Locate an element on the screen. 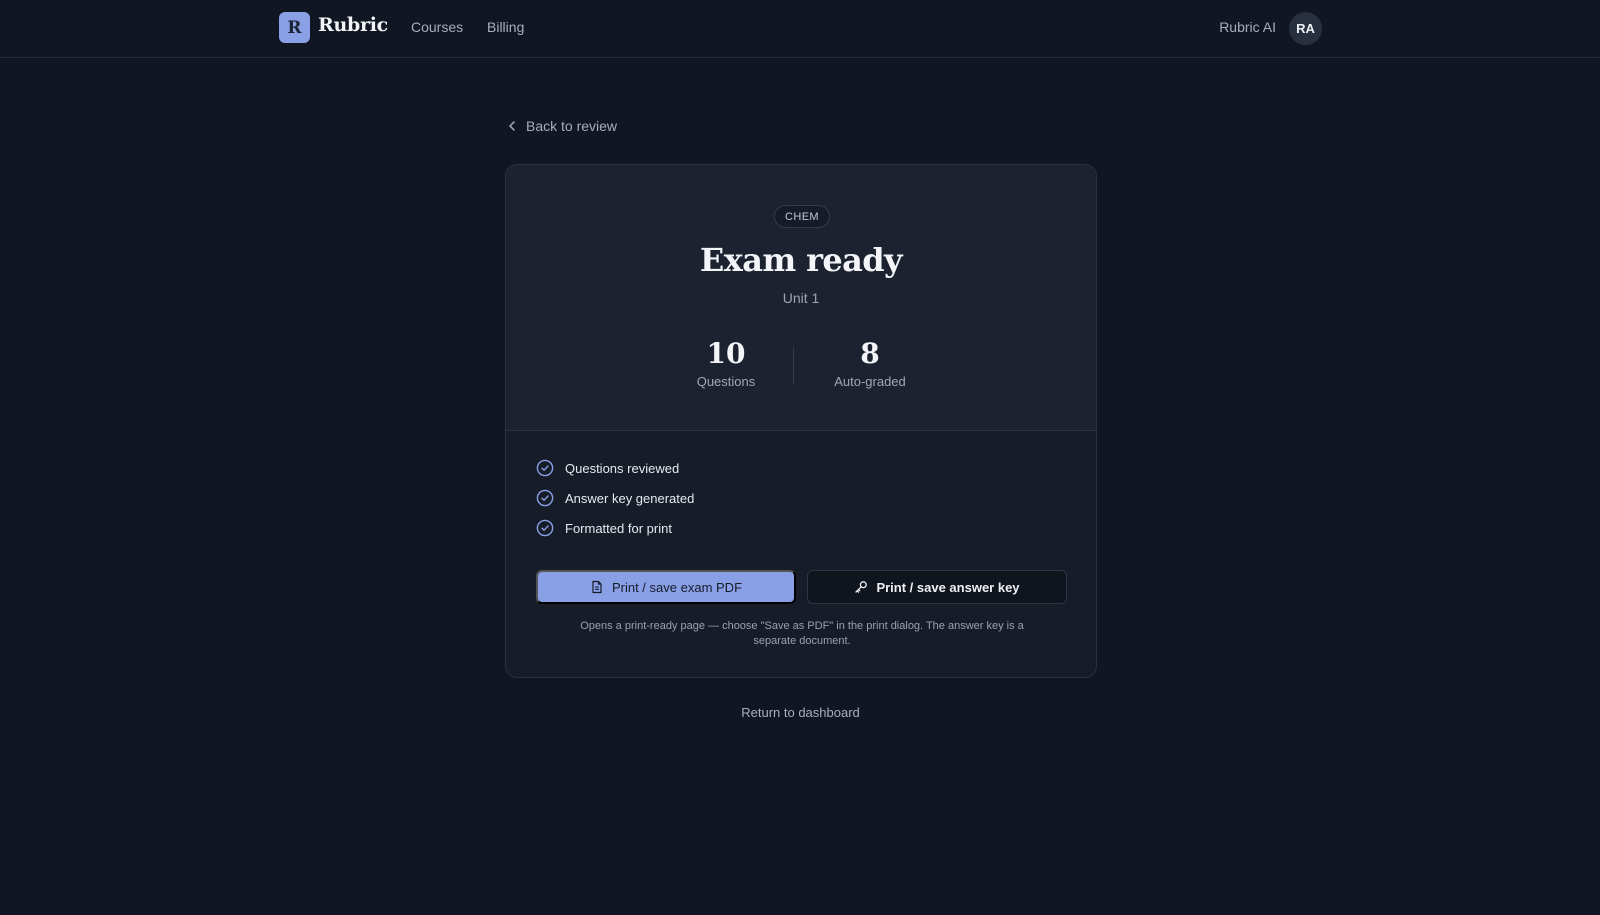 The width and height of the screenshot is (1600, 915). print-answer-key-button: Print / save answer key is located at coordinates (937, 587).